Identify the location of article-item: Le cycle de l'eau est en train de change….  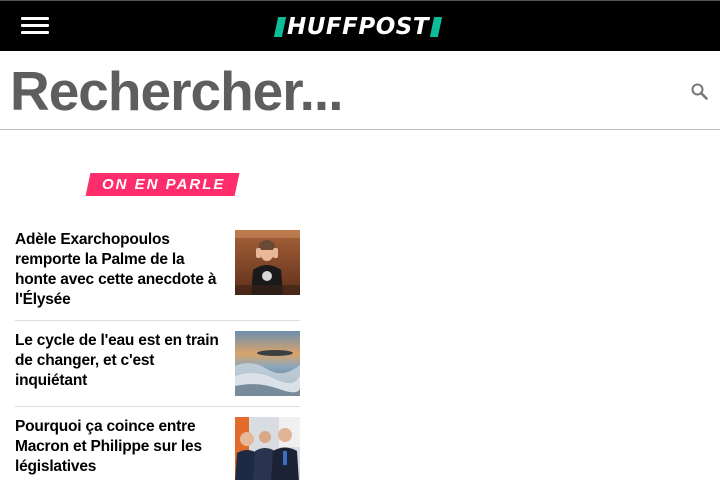
(157, 364).